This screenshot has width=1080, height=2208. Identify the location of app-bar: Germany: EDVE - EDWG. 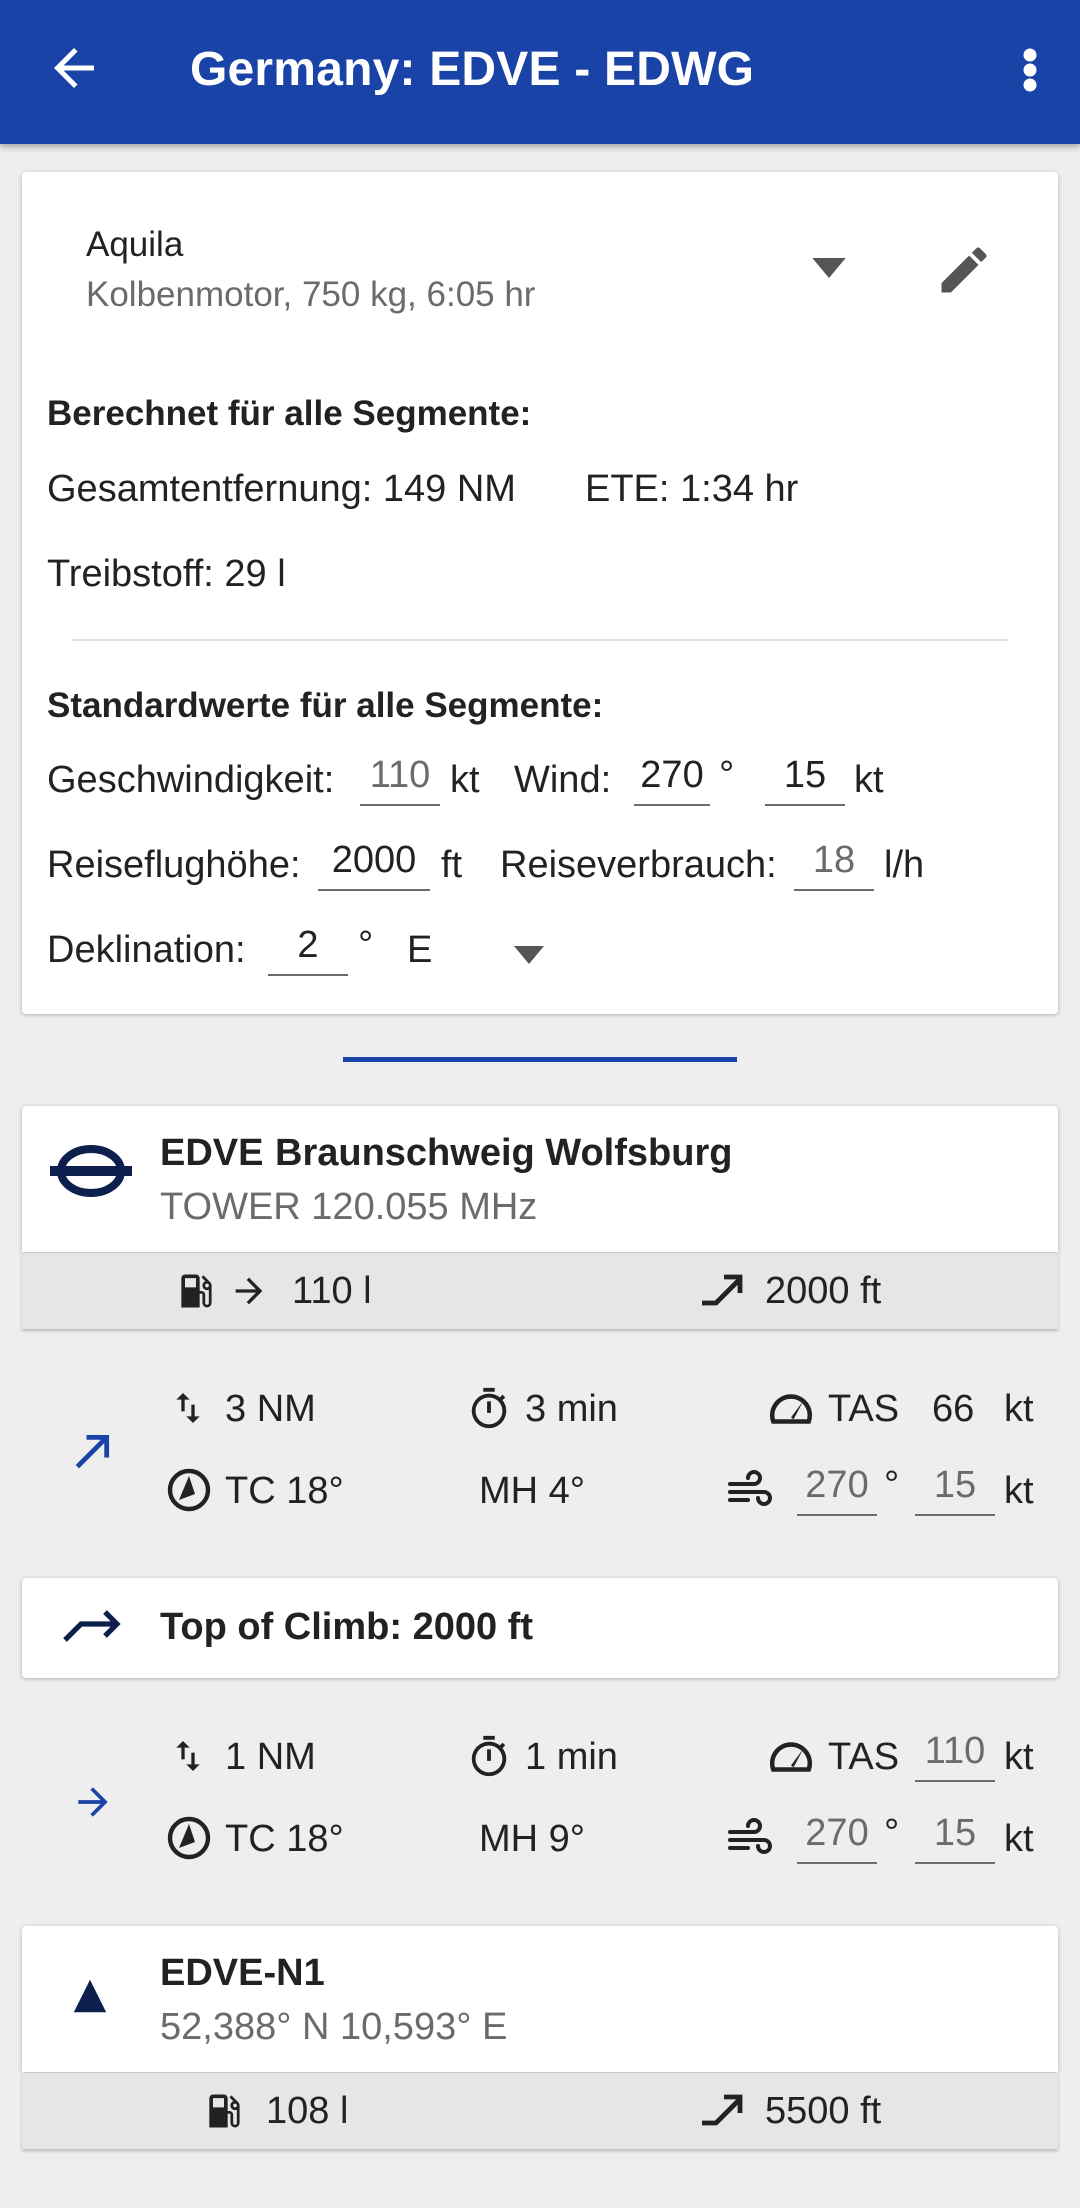
(540, 72).